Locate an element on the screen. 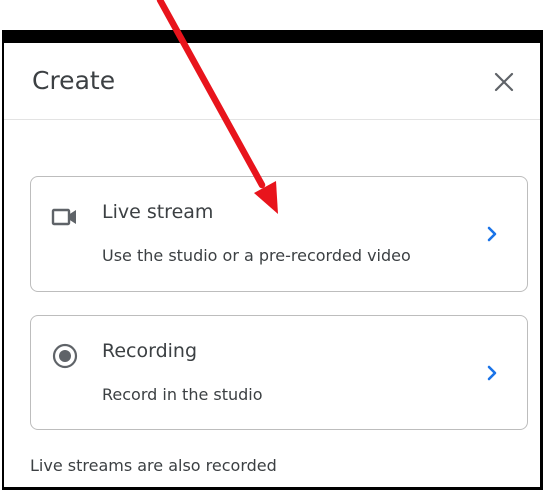 This screenshot has width=546, height=493. dialog-title: Create is located at coordinates (74, 80).